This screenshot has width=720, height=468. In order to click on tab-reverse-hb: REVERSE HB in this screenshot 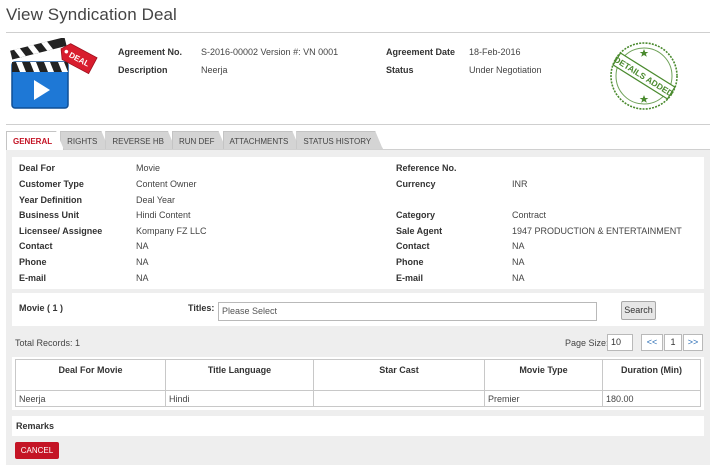, I will do `click(140, 140)`.